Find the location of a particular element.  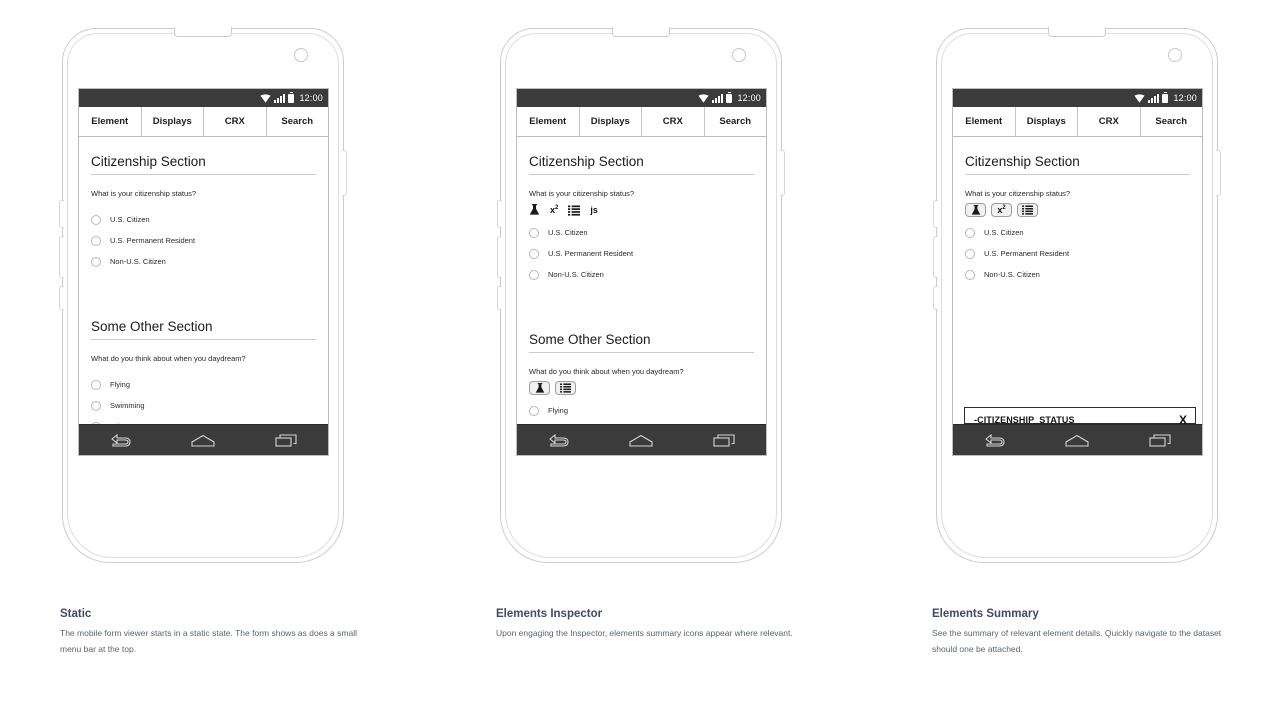

caption-title: Elements Summary is located at coordinates (985, 614).